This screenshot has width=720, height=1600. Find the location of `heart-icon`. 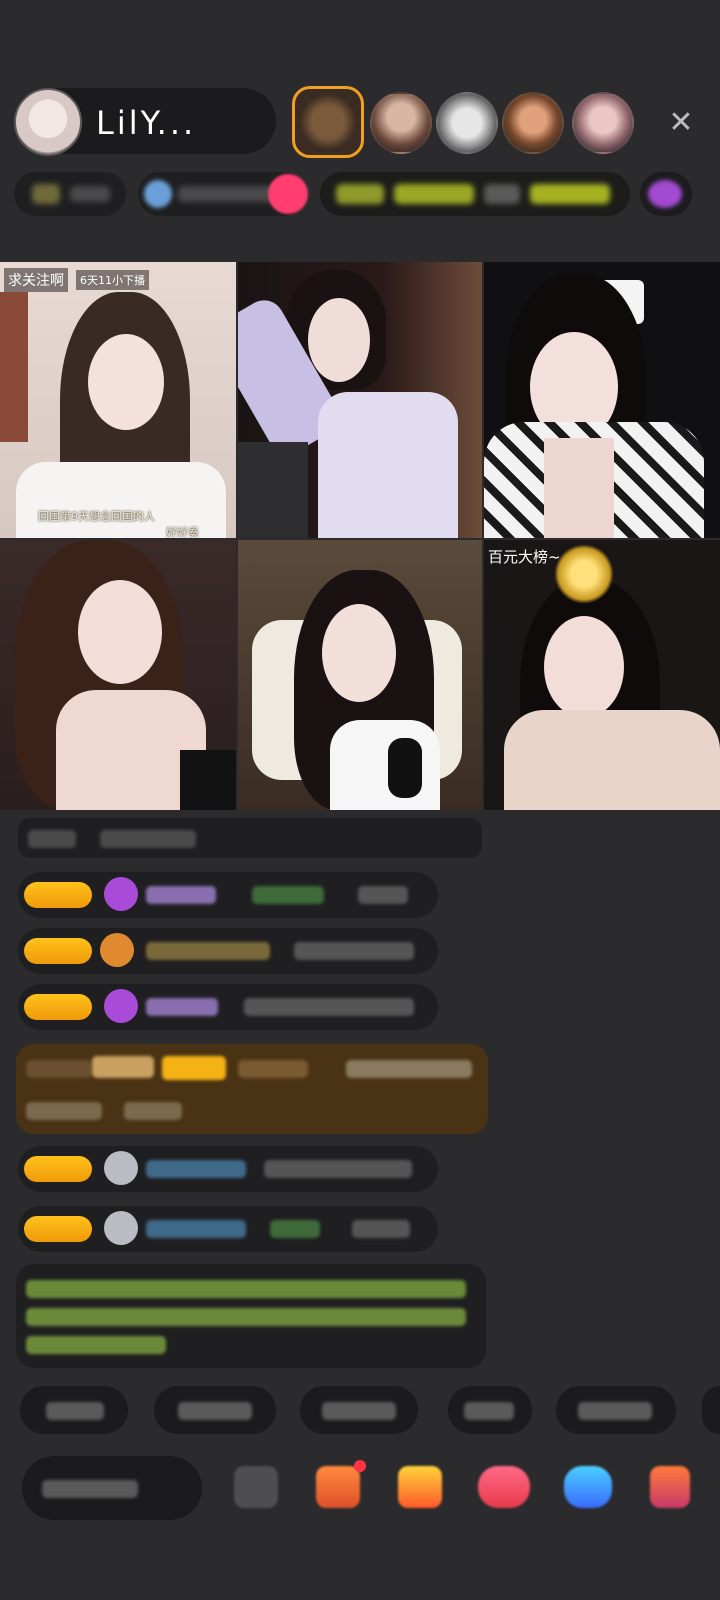

heart-icon is located at coordinates (504, 1487).